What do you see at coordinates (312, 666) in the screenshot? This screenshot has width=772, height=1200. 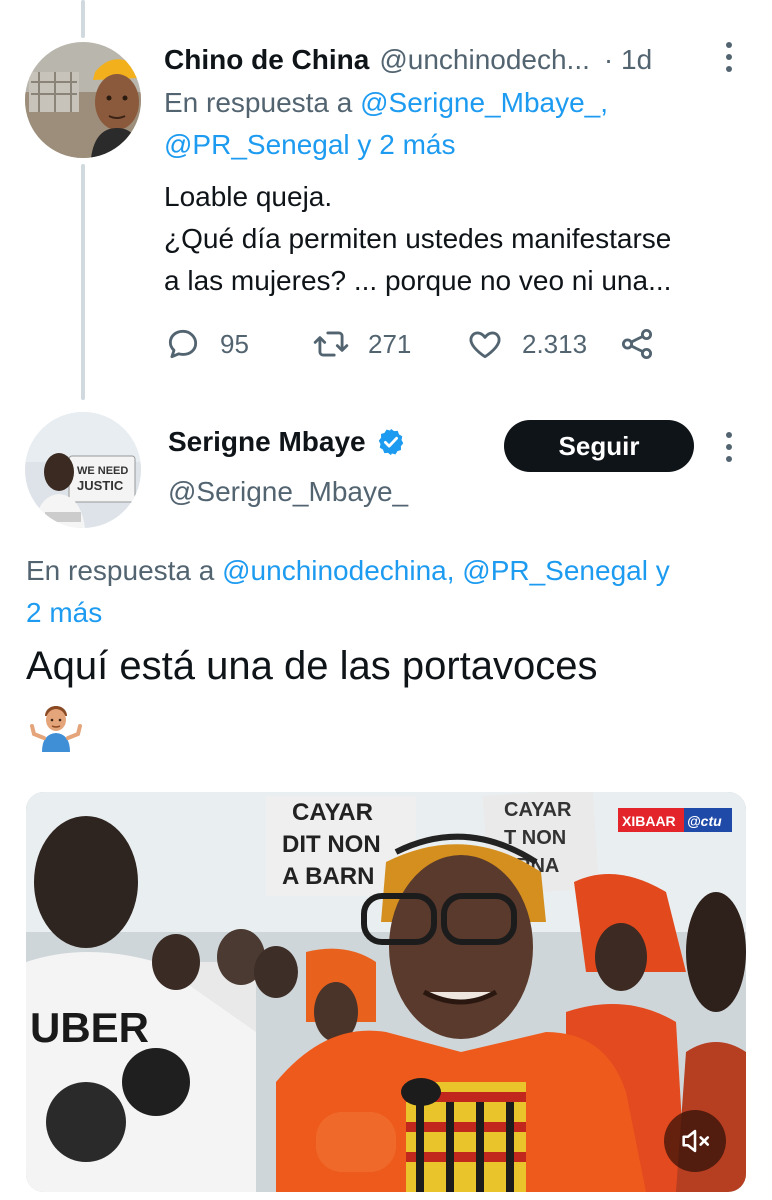 I see `tweet-text: Aquí está una de las portavoces` at bounding box center [312, 666].